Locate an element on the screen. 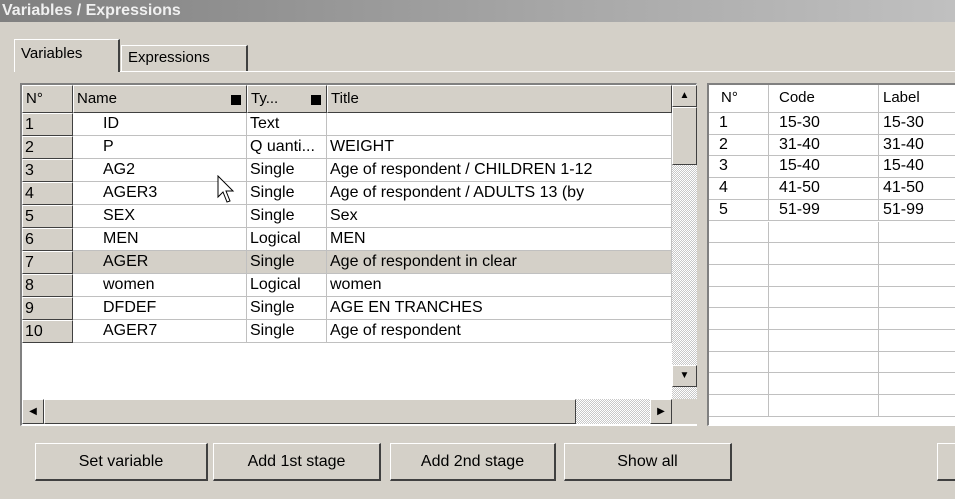 The height and width of the screenshot is (499, 955). table-row: 7 AGER Single Age of respondent in clear is located at coordinates (347, 262).